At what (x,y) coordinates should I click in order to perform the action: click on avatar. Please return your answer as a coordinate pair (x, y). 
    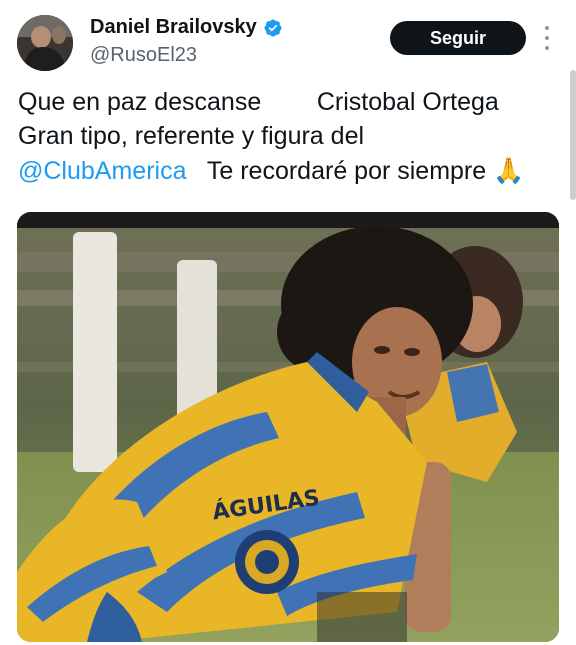
    Looking at the image, I should click on (45, 43).